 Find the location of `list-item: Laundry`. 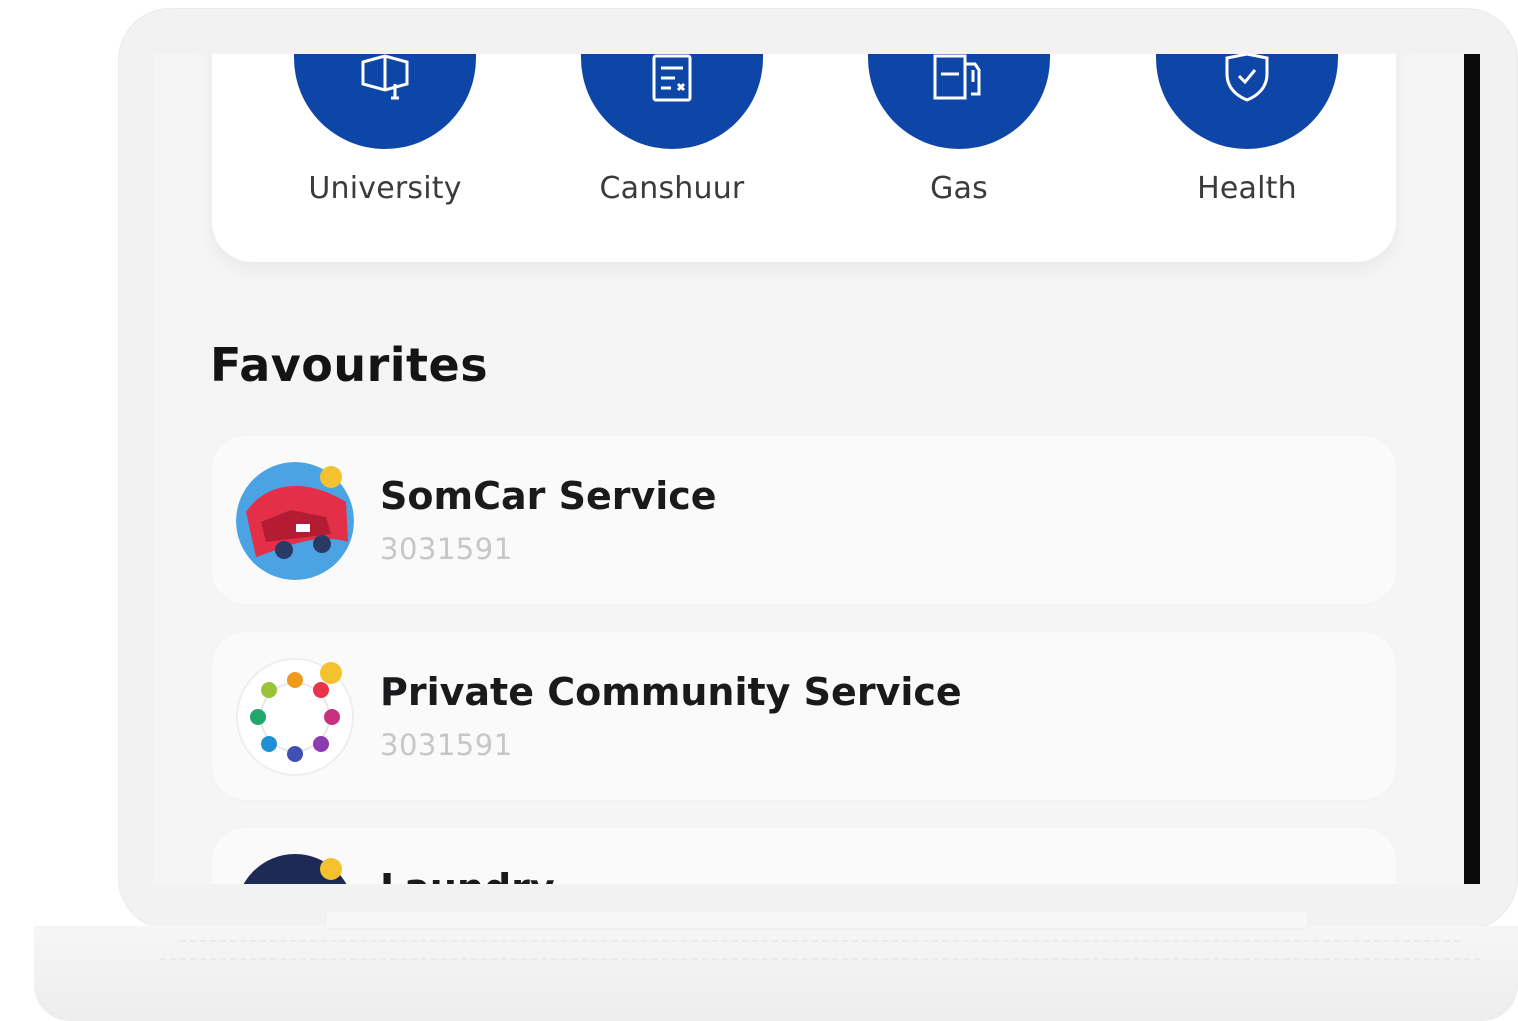

list-item: Laundry is located at coordinates (804, 856).